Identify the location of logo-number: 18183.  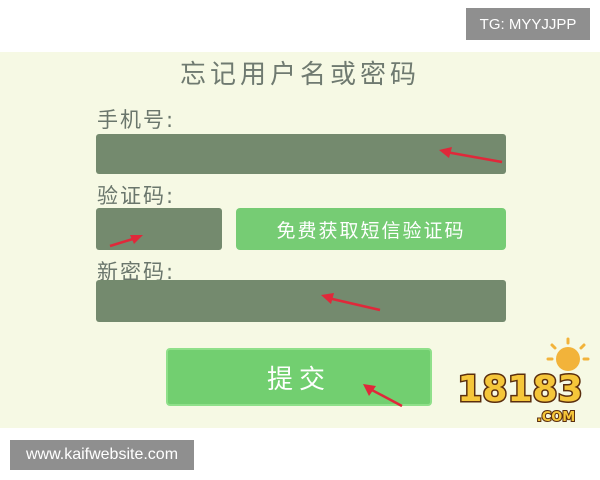
(519, 389).